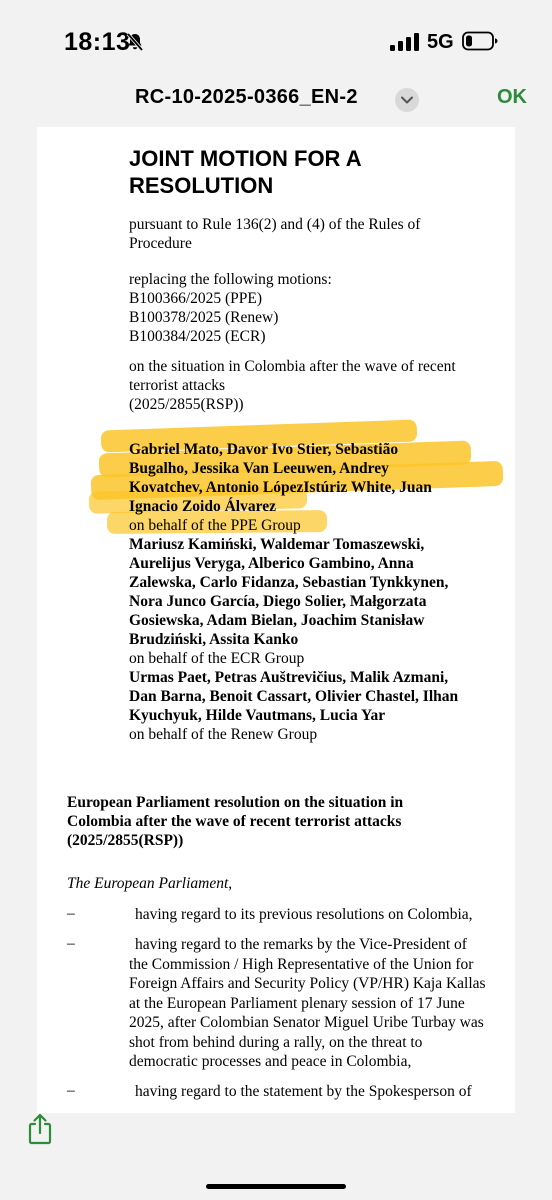 This screenshot has width=552, height=1200. I want to click on signatory-line: Bugalho, Jessika Van Leeuwen, Andrey, so click(259, 468).